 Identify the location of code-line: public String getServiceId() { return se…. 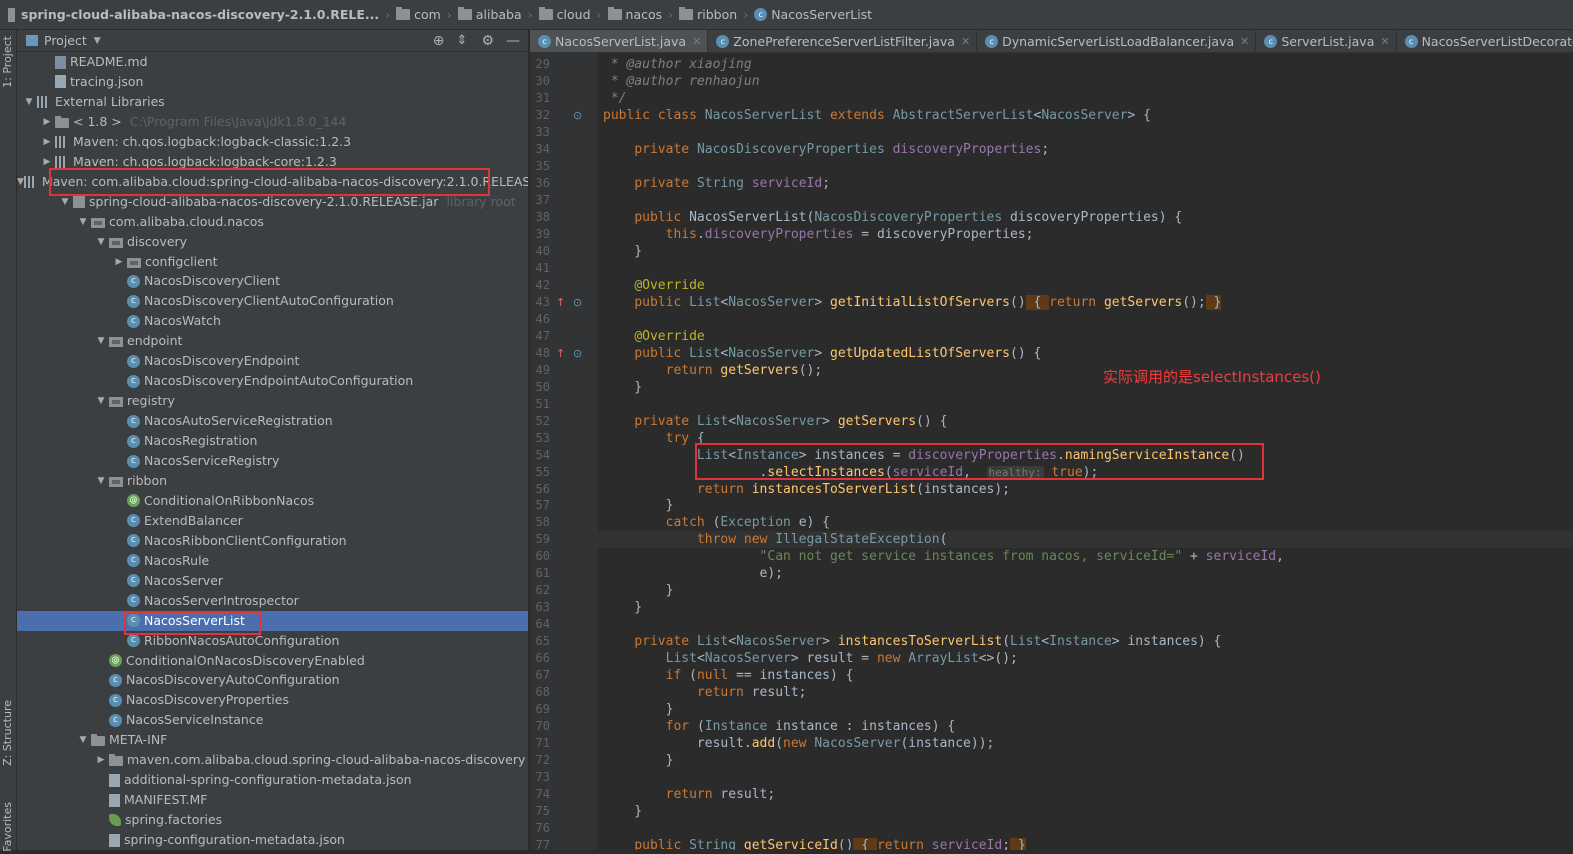
(1085, 843).